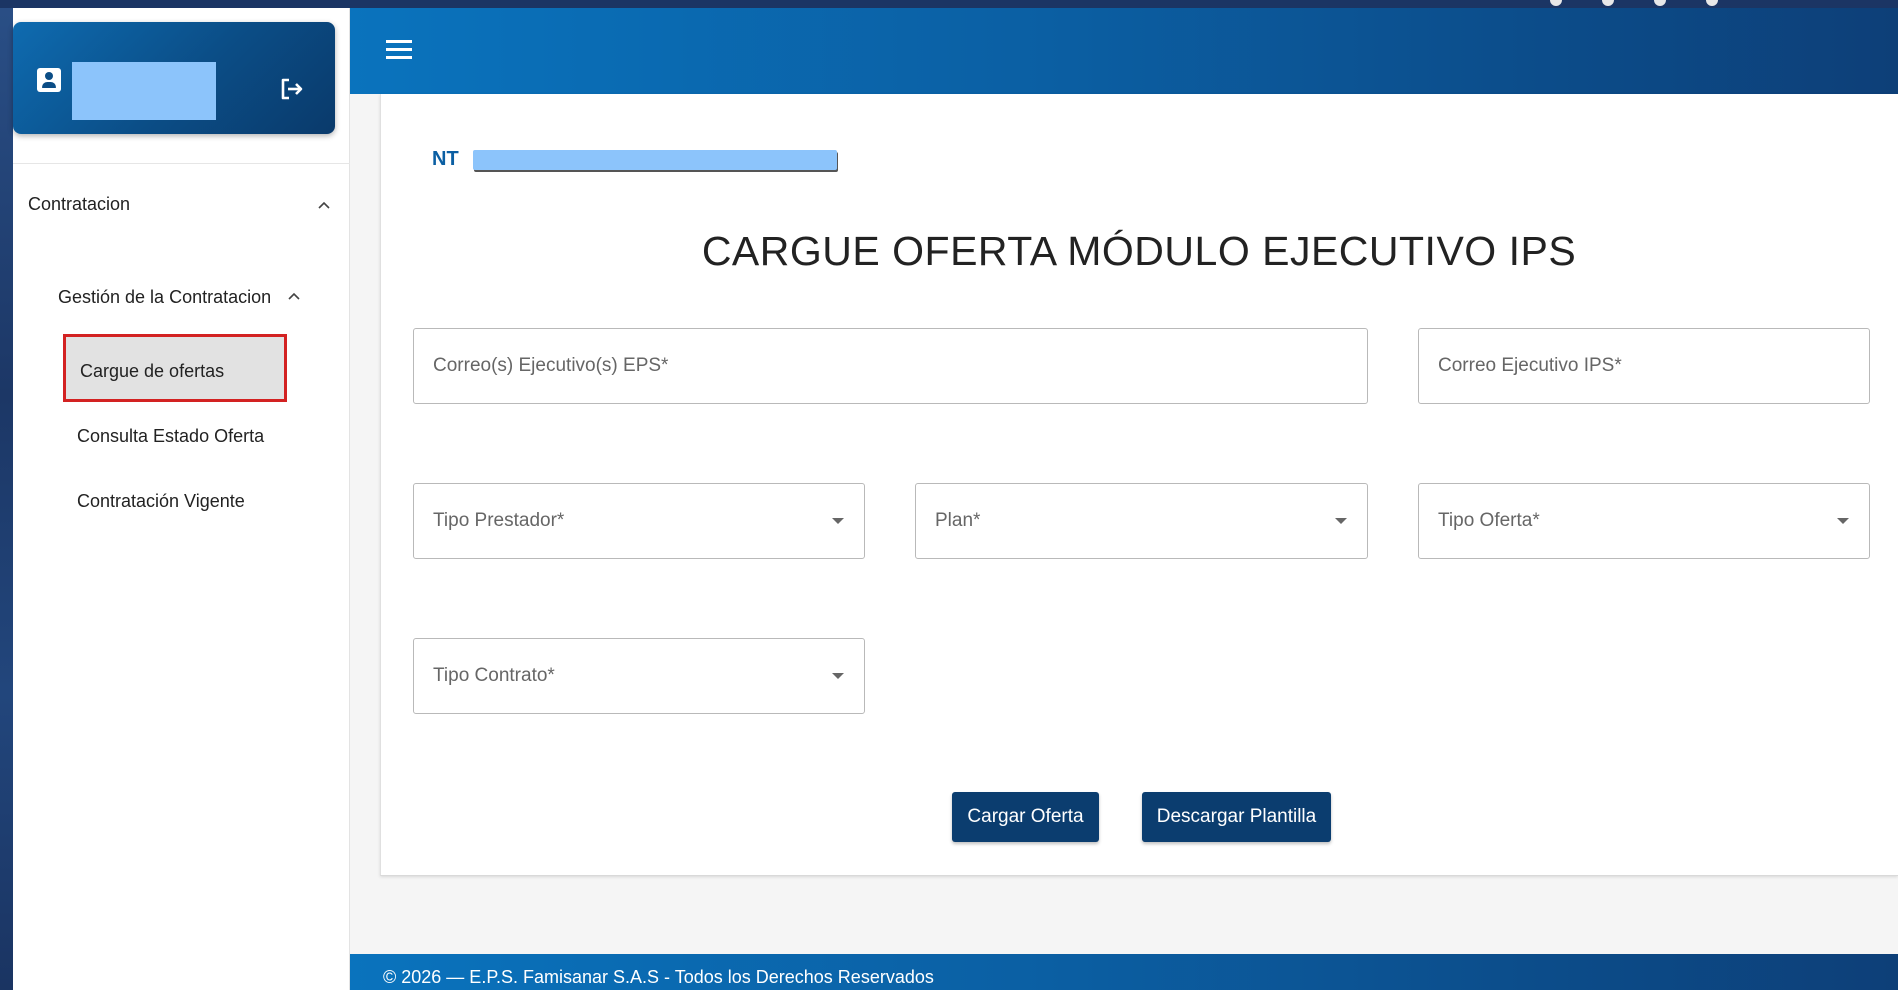 The height and width of the screenshot is (990, 1898). What do you see at coordinates (6, 495) in the screenshot?
I see `background-pattern` at bounding box center [6, 495].